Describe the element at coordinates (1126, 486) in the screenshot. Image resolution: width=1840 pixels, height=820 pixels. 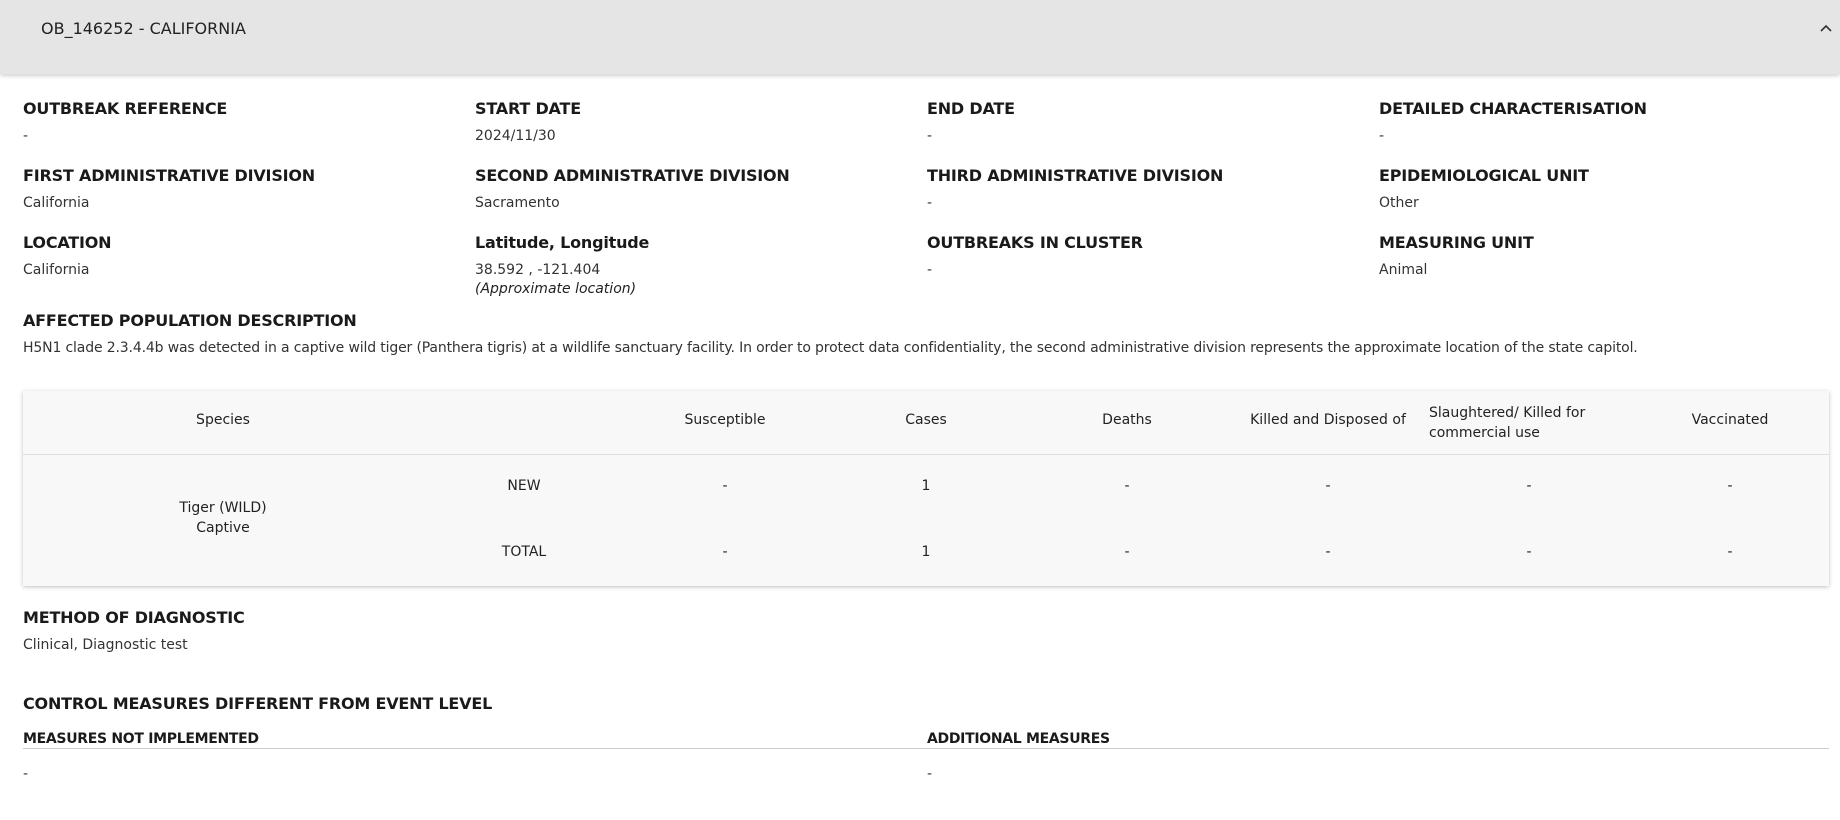
I see `cell-new-deaths: -` at that location.